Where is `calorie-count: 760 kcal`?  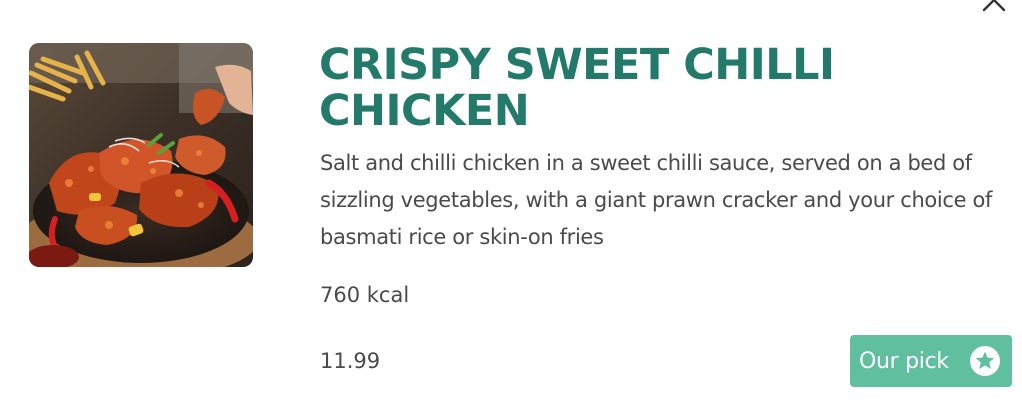
calorie-count: 760 kcal is located at coordinates (365, 295).